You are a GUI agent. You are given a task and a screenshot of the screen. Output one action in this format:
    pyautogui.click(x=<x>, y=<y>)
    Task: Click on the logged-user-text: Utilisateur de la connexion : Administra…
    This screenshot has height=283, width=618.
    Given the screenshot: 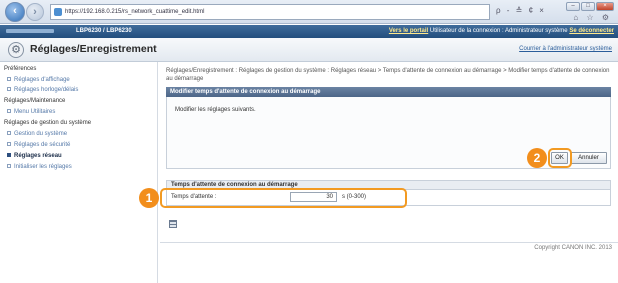 What is the action you would take?
    pyautogui.click(x=498, y=31)
    